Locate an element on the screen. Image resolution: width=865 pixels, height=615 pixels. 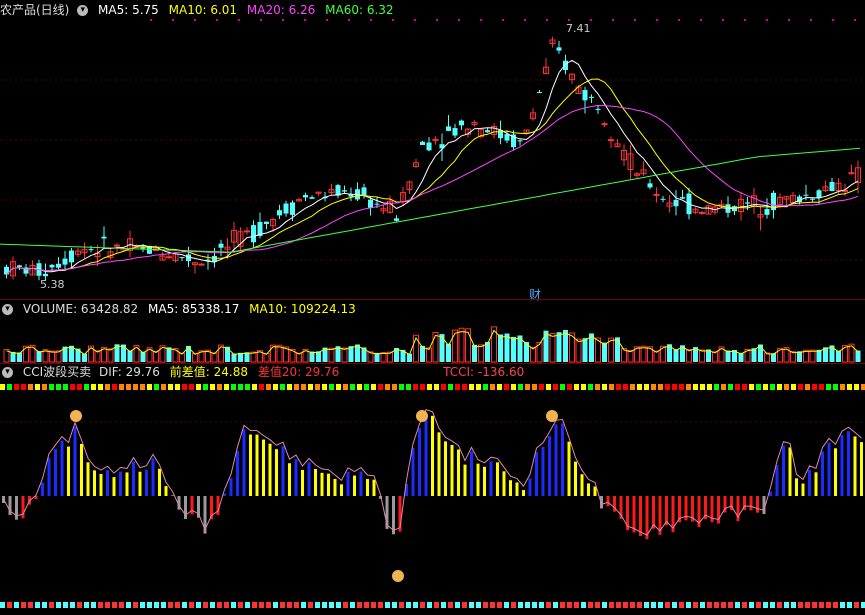
hand-pointer-icon is located at coordinates (422, 416).